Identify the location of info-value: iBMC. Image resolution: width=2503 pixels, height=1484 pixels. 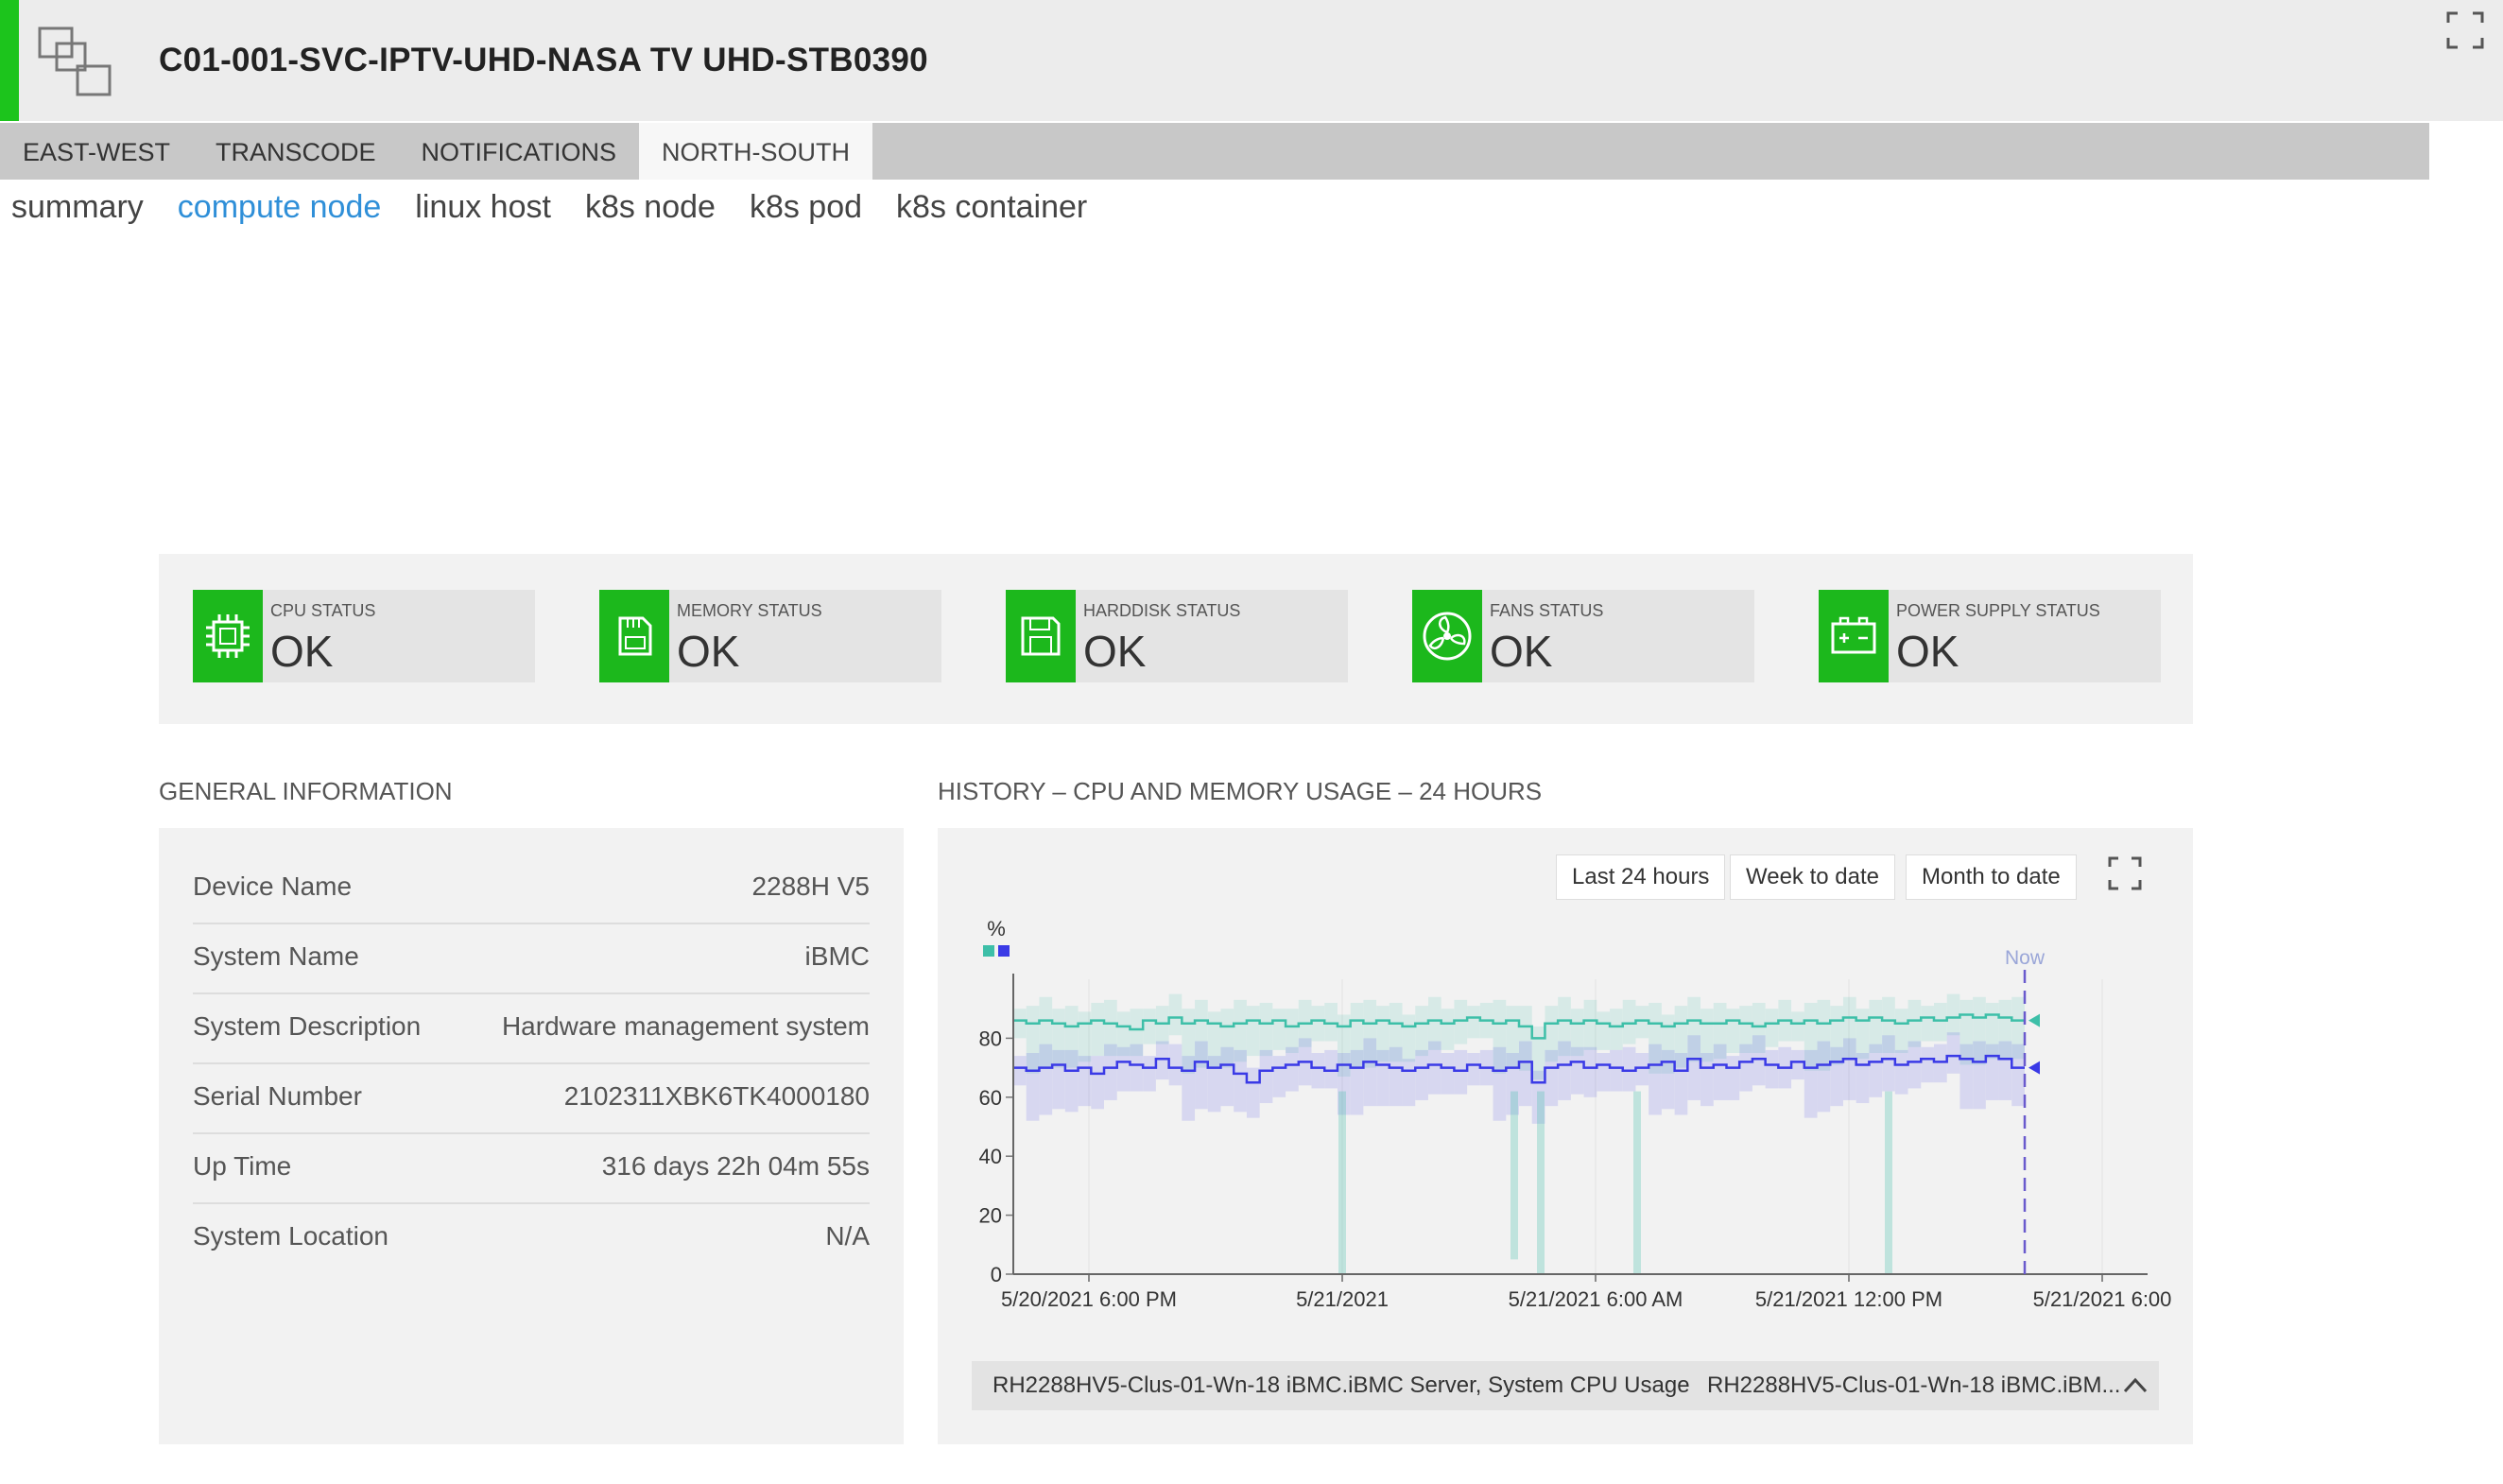
(837, 956).